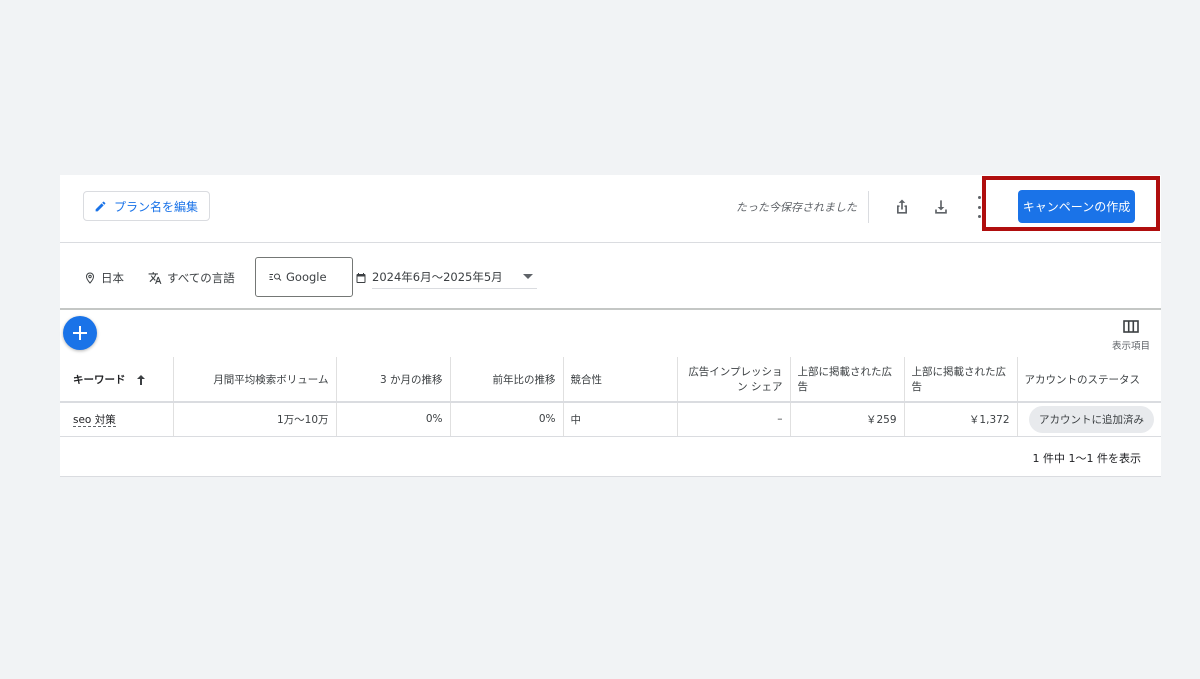 Image resolution: width=1200 pixels, height=679 pixels. What do you see at coordinates (847, 419) in the screenshot?
I see `top-bid-low-cell: ￥259` at bounding box center [847, 419].